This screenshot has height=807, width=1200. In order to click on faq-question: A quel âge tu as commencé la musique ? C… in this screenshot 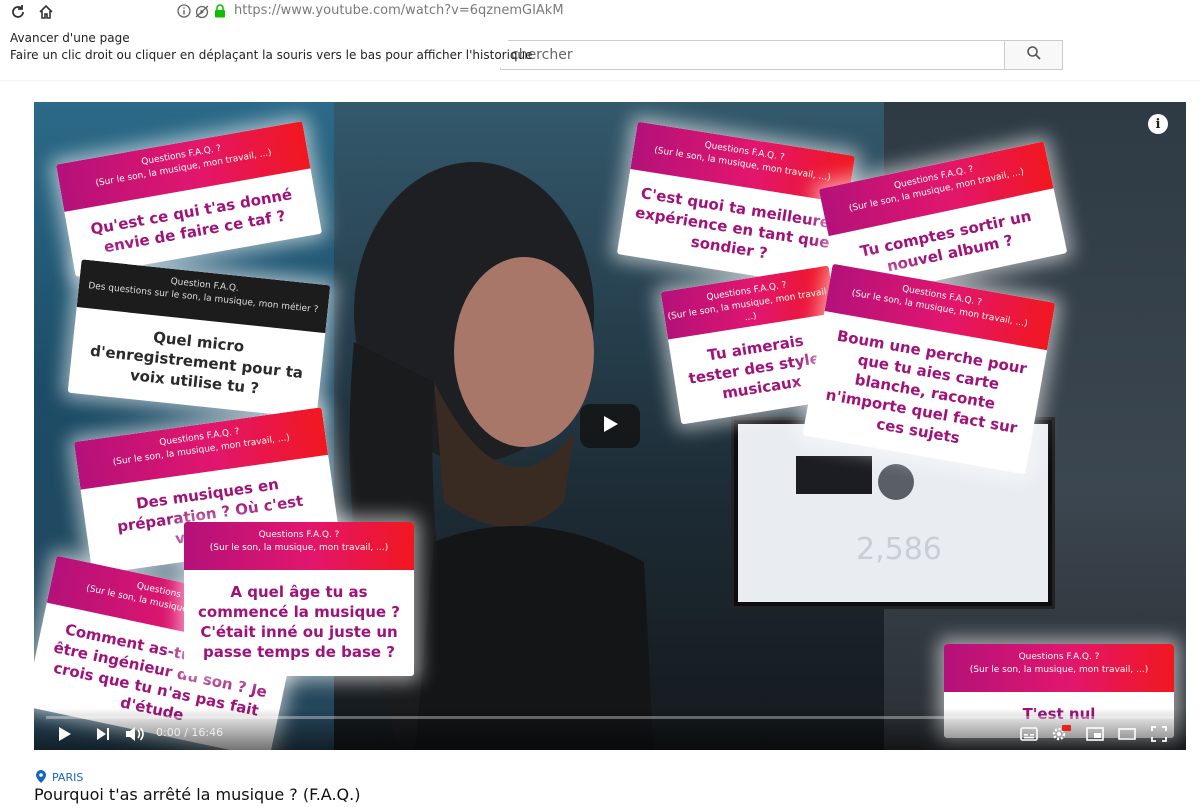, I will do `click(299, 622)`.